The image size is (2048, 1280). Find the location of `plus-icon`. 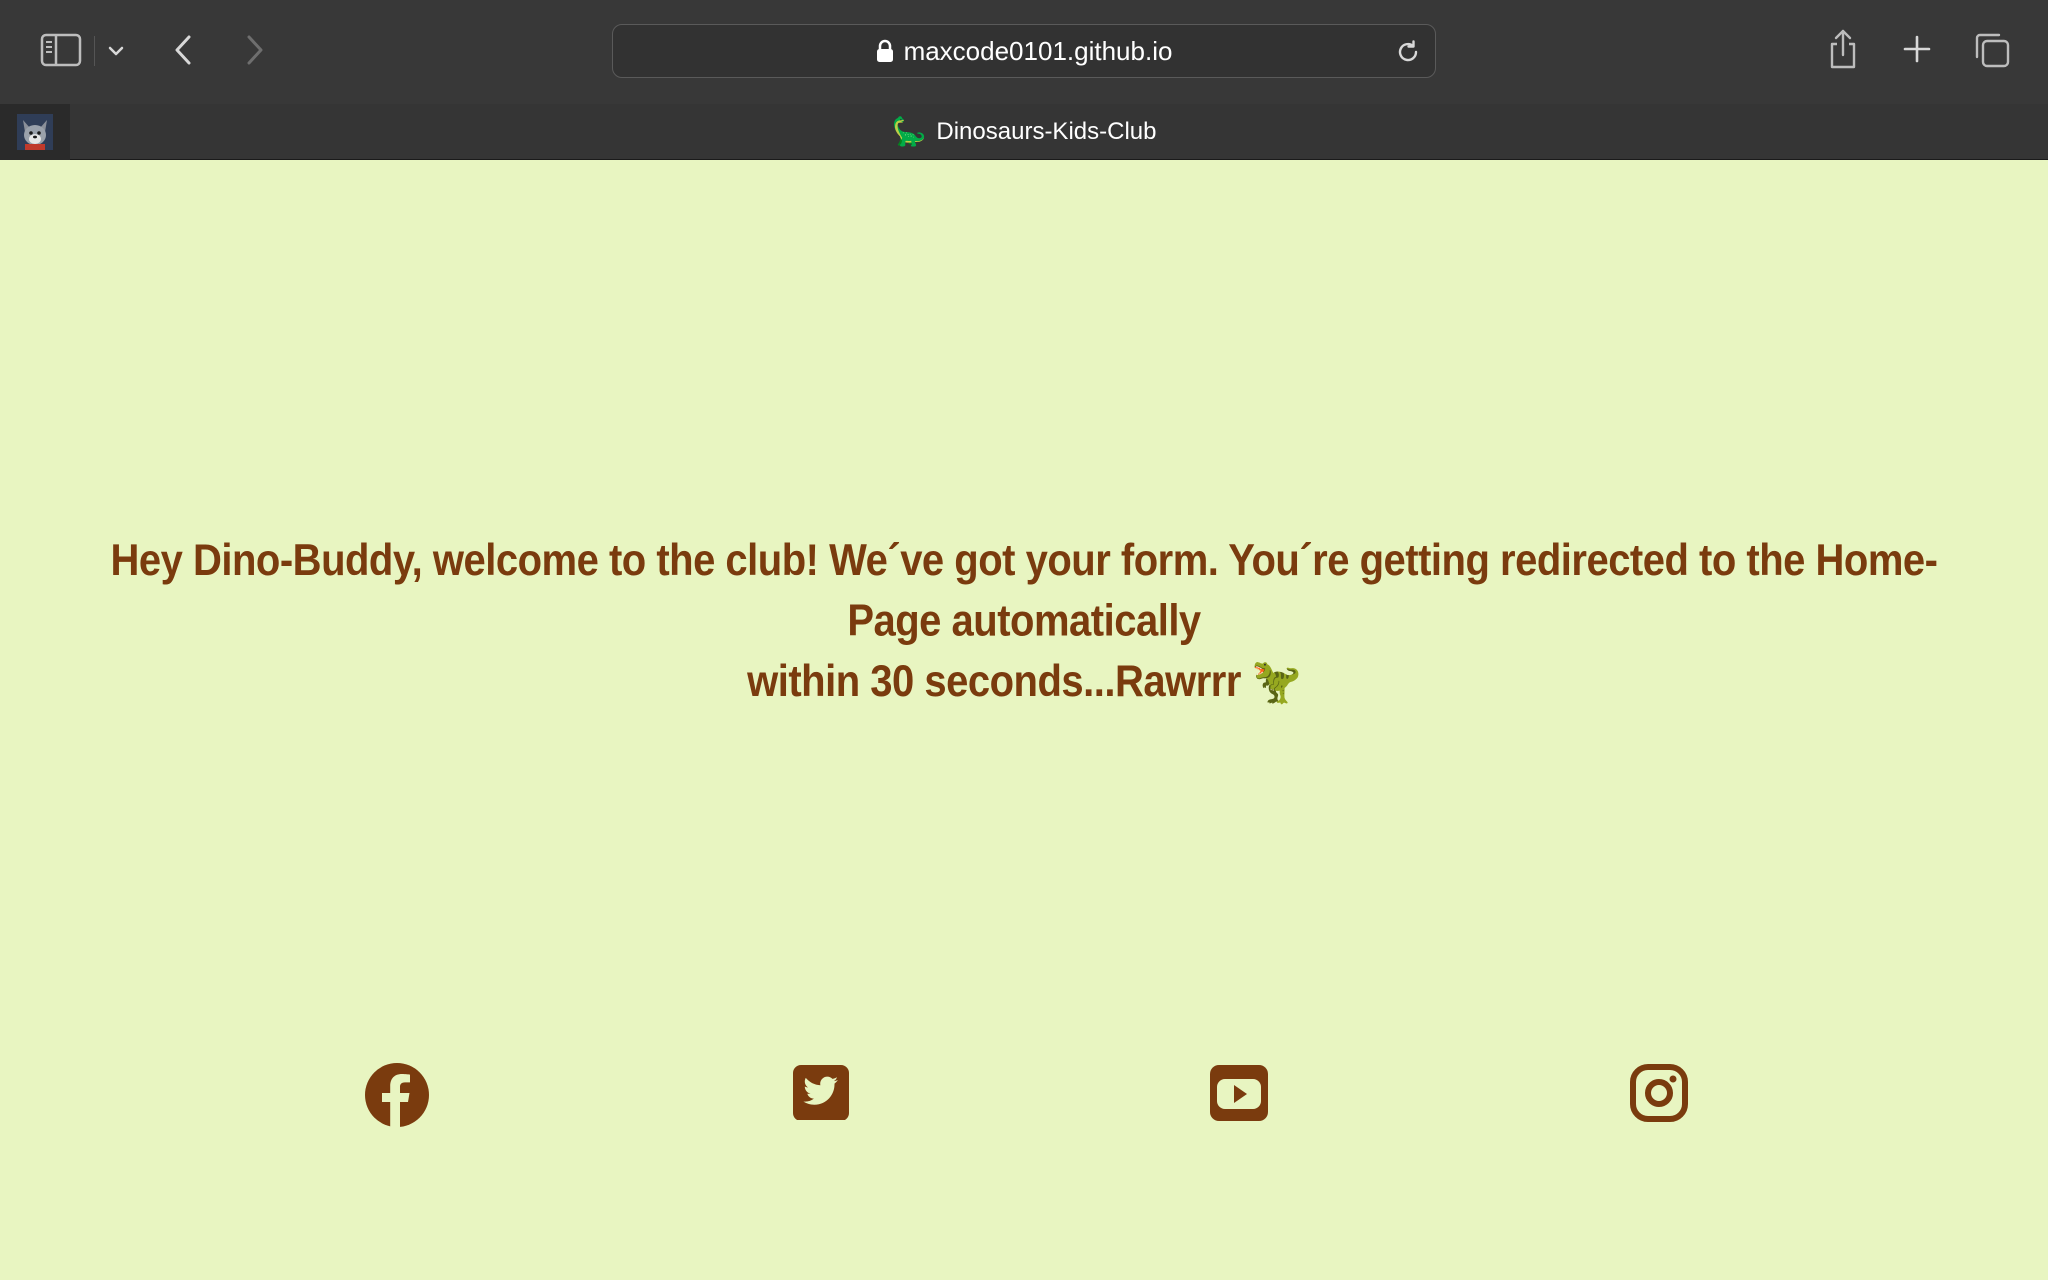

plus-icon is located at coordinates (1917, 49).